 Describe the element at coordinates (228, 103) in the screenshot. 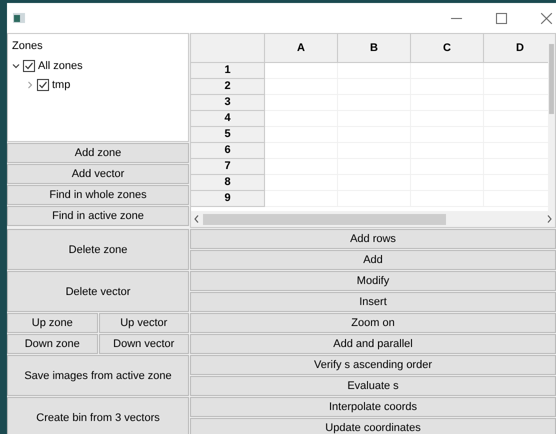

I see `row-header: 3` at that location.